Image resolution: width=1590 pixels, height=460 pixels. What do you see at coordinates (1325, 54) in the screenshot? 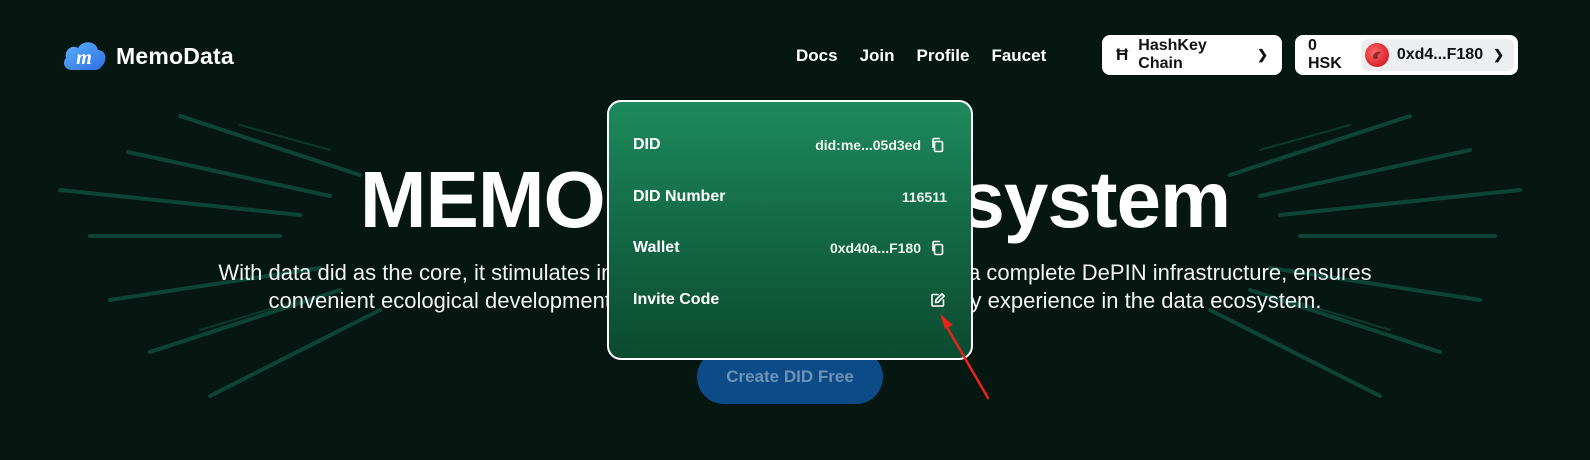
I see `wallet-balance: 0 HSK` at bounding box center [1325, 54].